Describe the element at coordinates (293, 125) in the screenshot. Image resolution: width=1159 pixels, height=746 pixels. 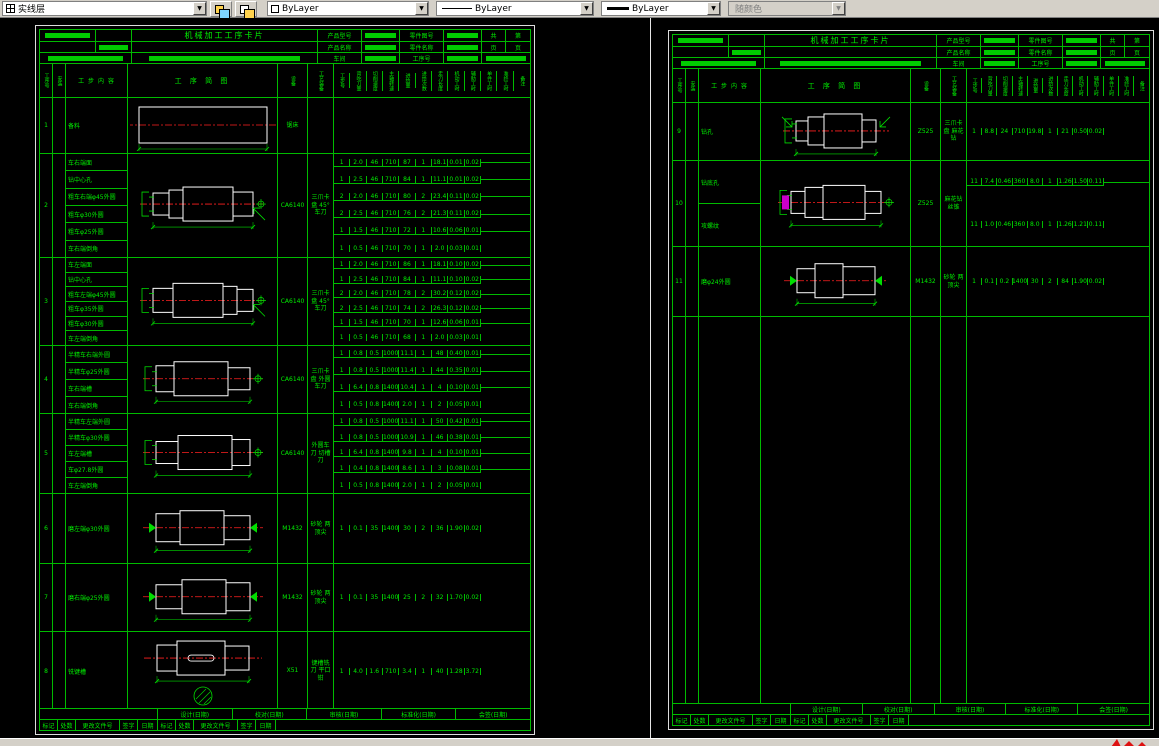
I see `machine-name: 锯床` at that location.